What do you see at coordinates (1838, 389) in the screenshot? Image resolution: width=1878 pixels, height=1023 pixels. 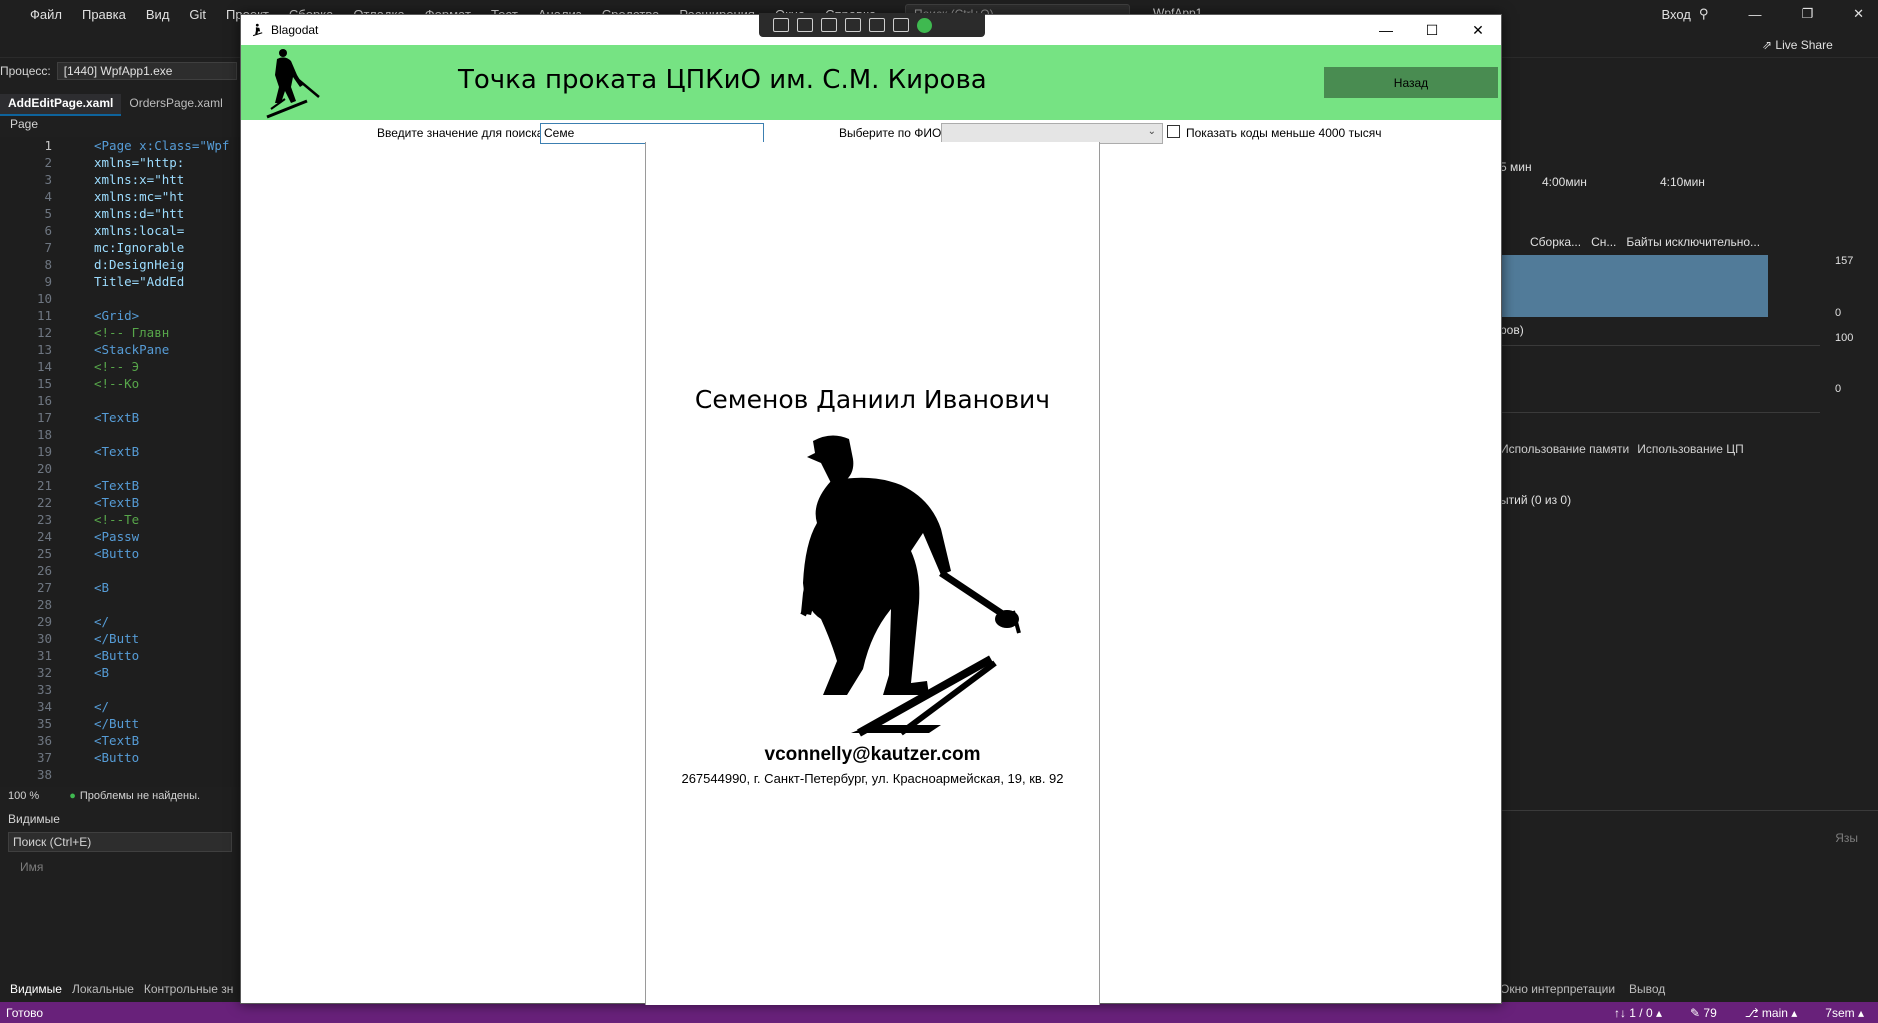 I see `cpu-min: 0` at bounding box center [1838, 389].